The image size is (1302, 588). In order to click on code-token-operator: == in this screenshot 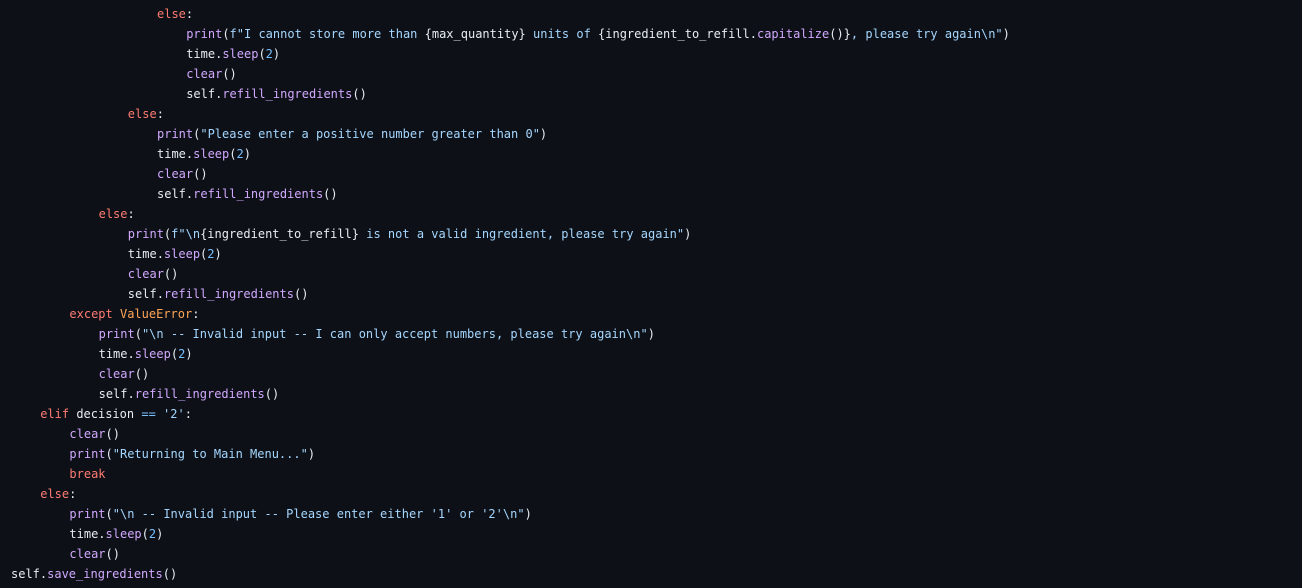, I will do `click(148, 414)`.